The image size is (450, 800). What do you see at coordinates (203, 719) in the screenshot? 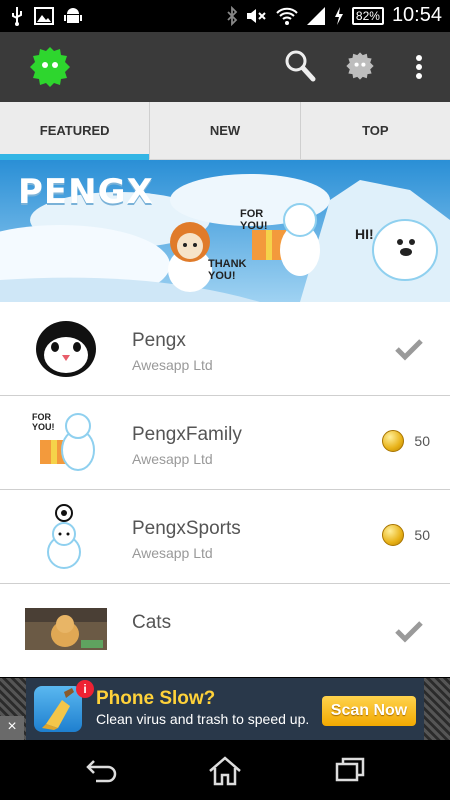
I see `ad-text: Clean virus and trash to speed up.` at bounding box center [203, 719].